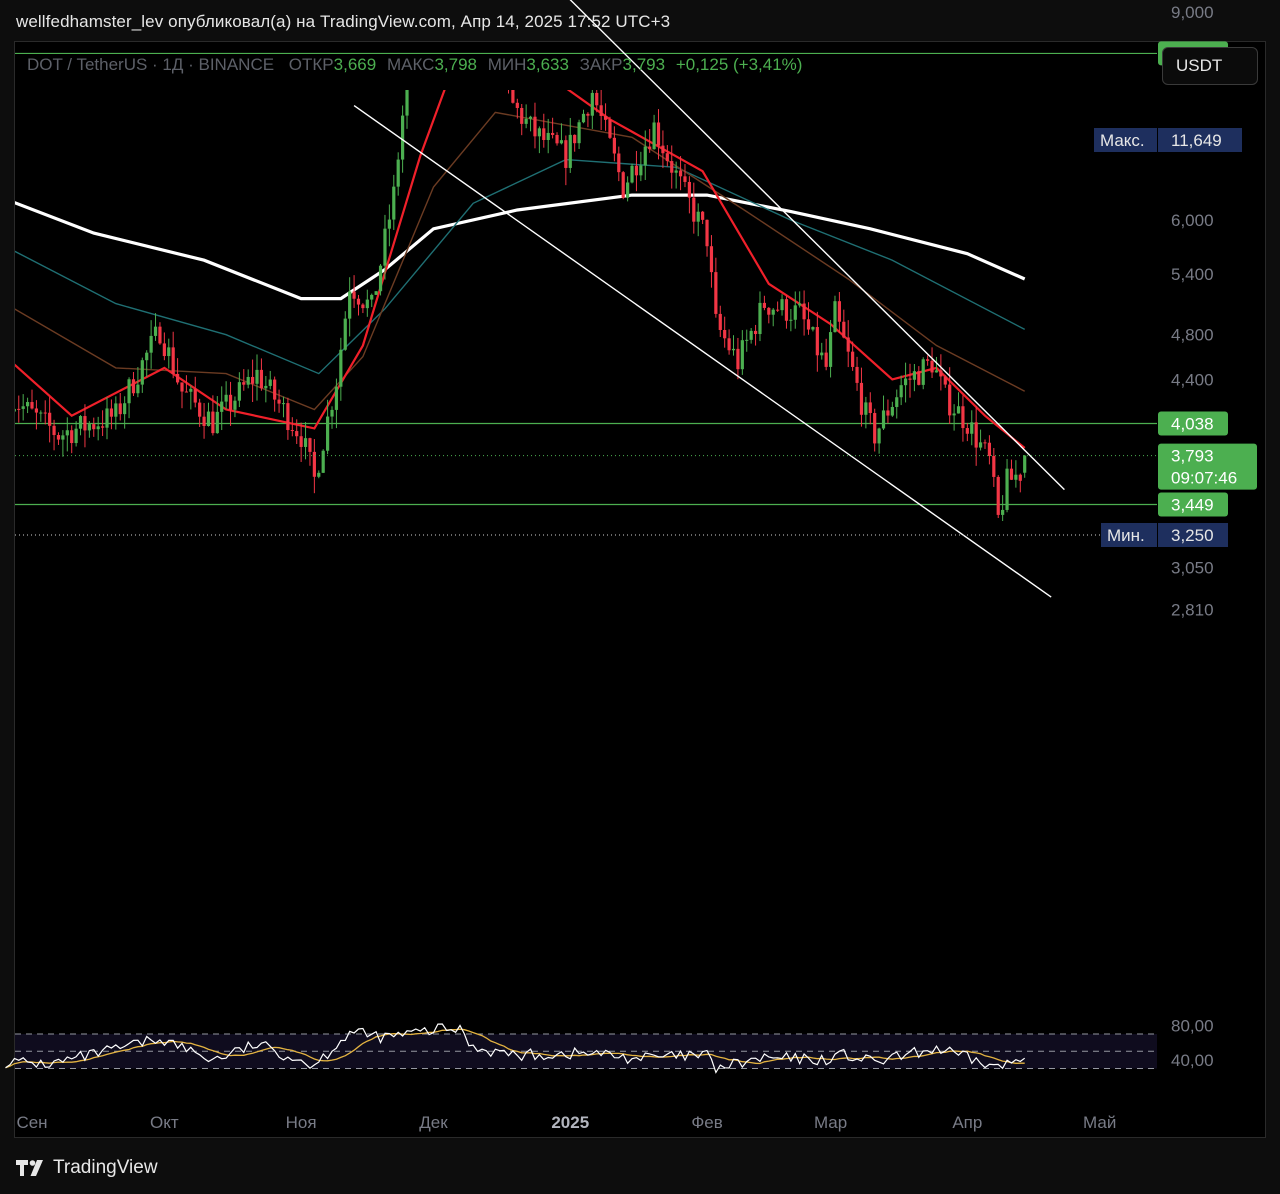  Describe the element at coordinates (547, 64) in the screenshot. I see `legend-low-value: 3,633` at that location.